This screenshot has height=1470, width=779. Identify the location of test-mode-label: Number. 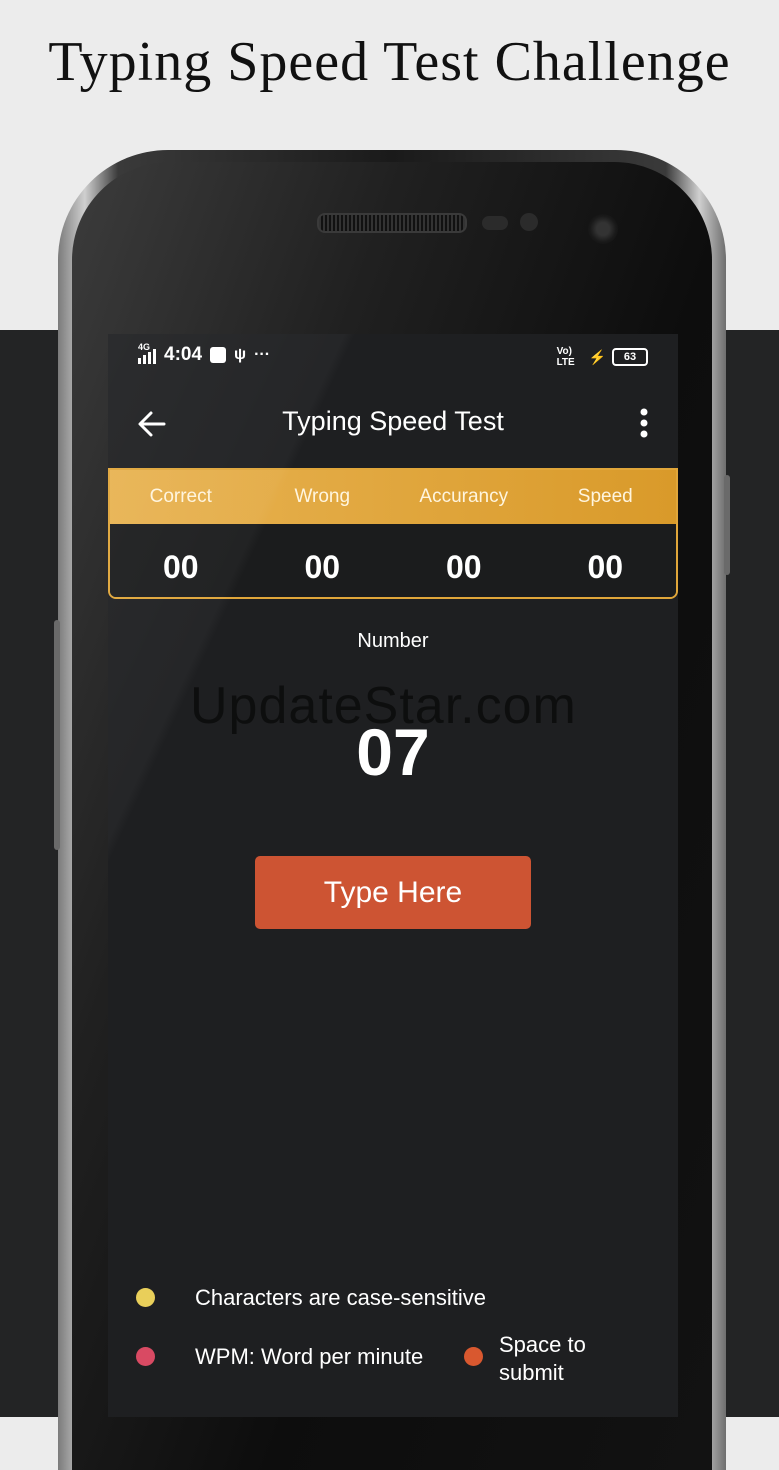
(393, 641).